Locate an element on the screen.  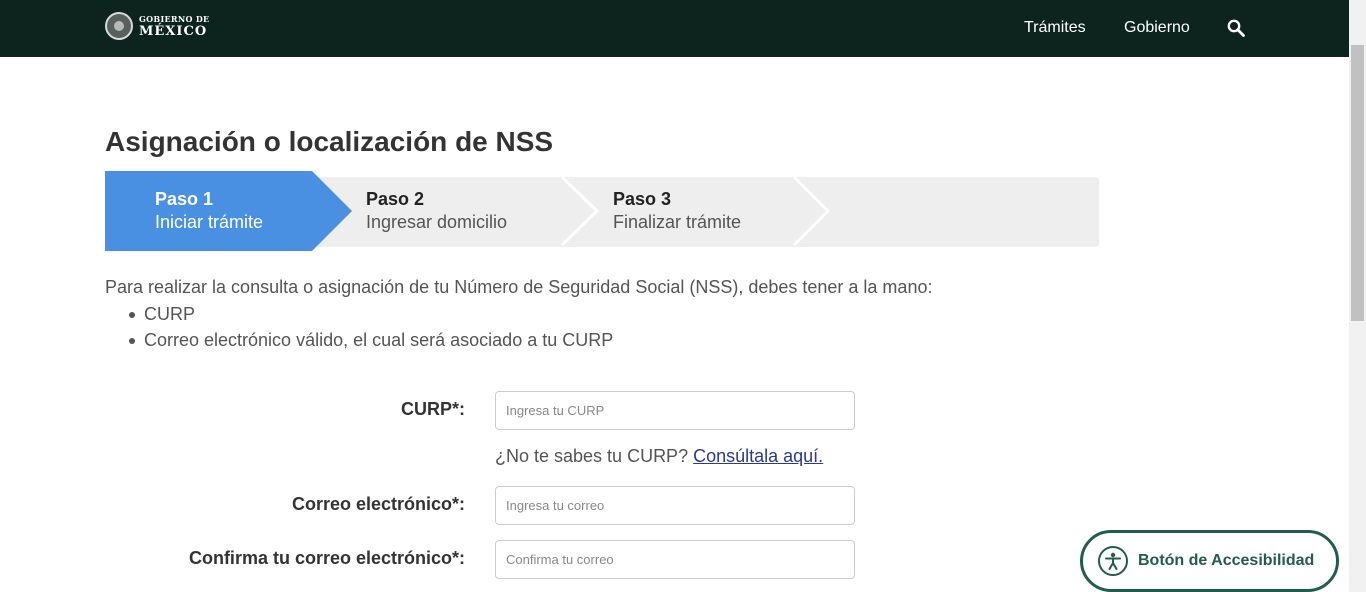
email-label: Correo electrónico*: is located at coordinates (378, 504).